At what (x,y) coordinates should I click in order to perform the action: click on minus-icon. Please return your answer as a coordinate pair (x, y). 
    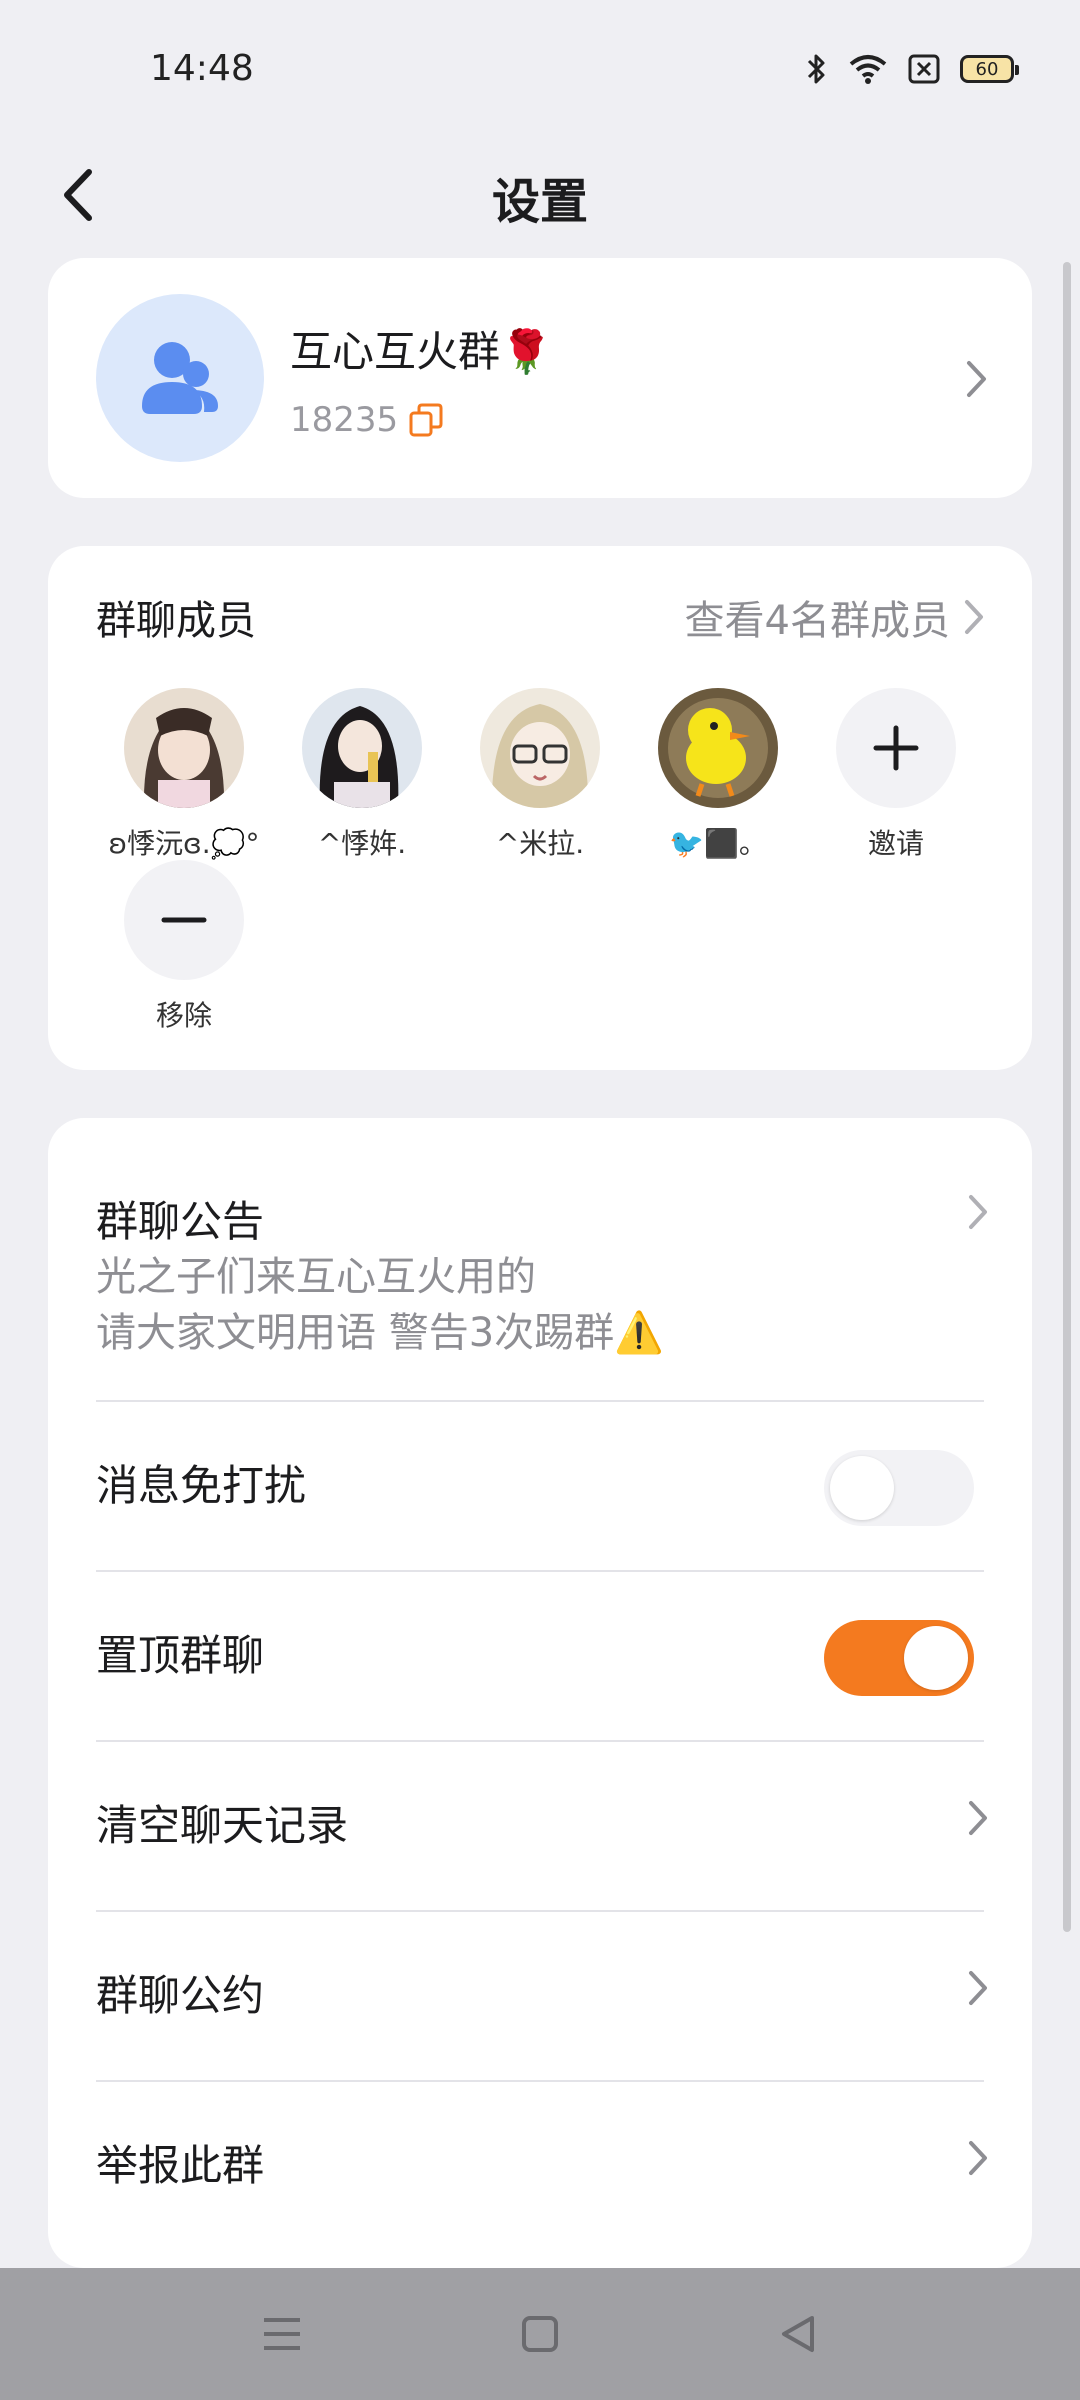
    Looking at the image, I should click on (184, 920).